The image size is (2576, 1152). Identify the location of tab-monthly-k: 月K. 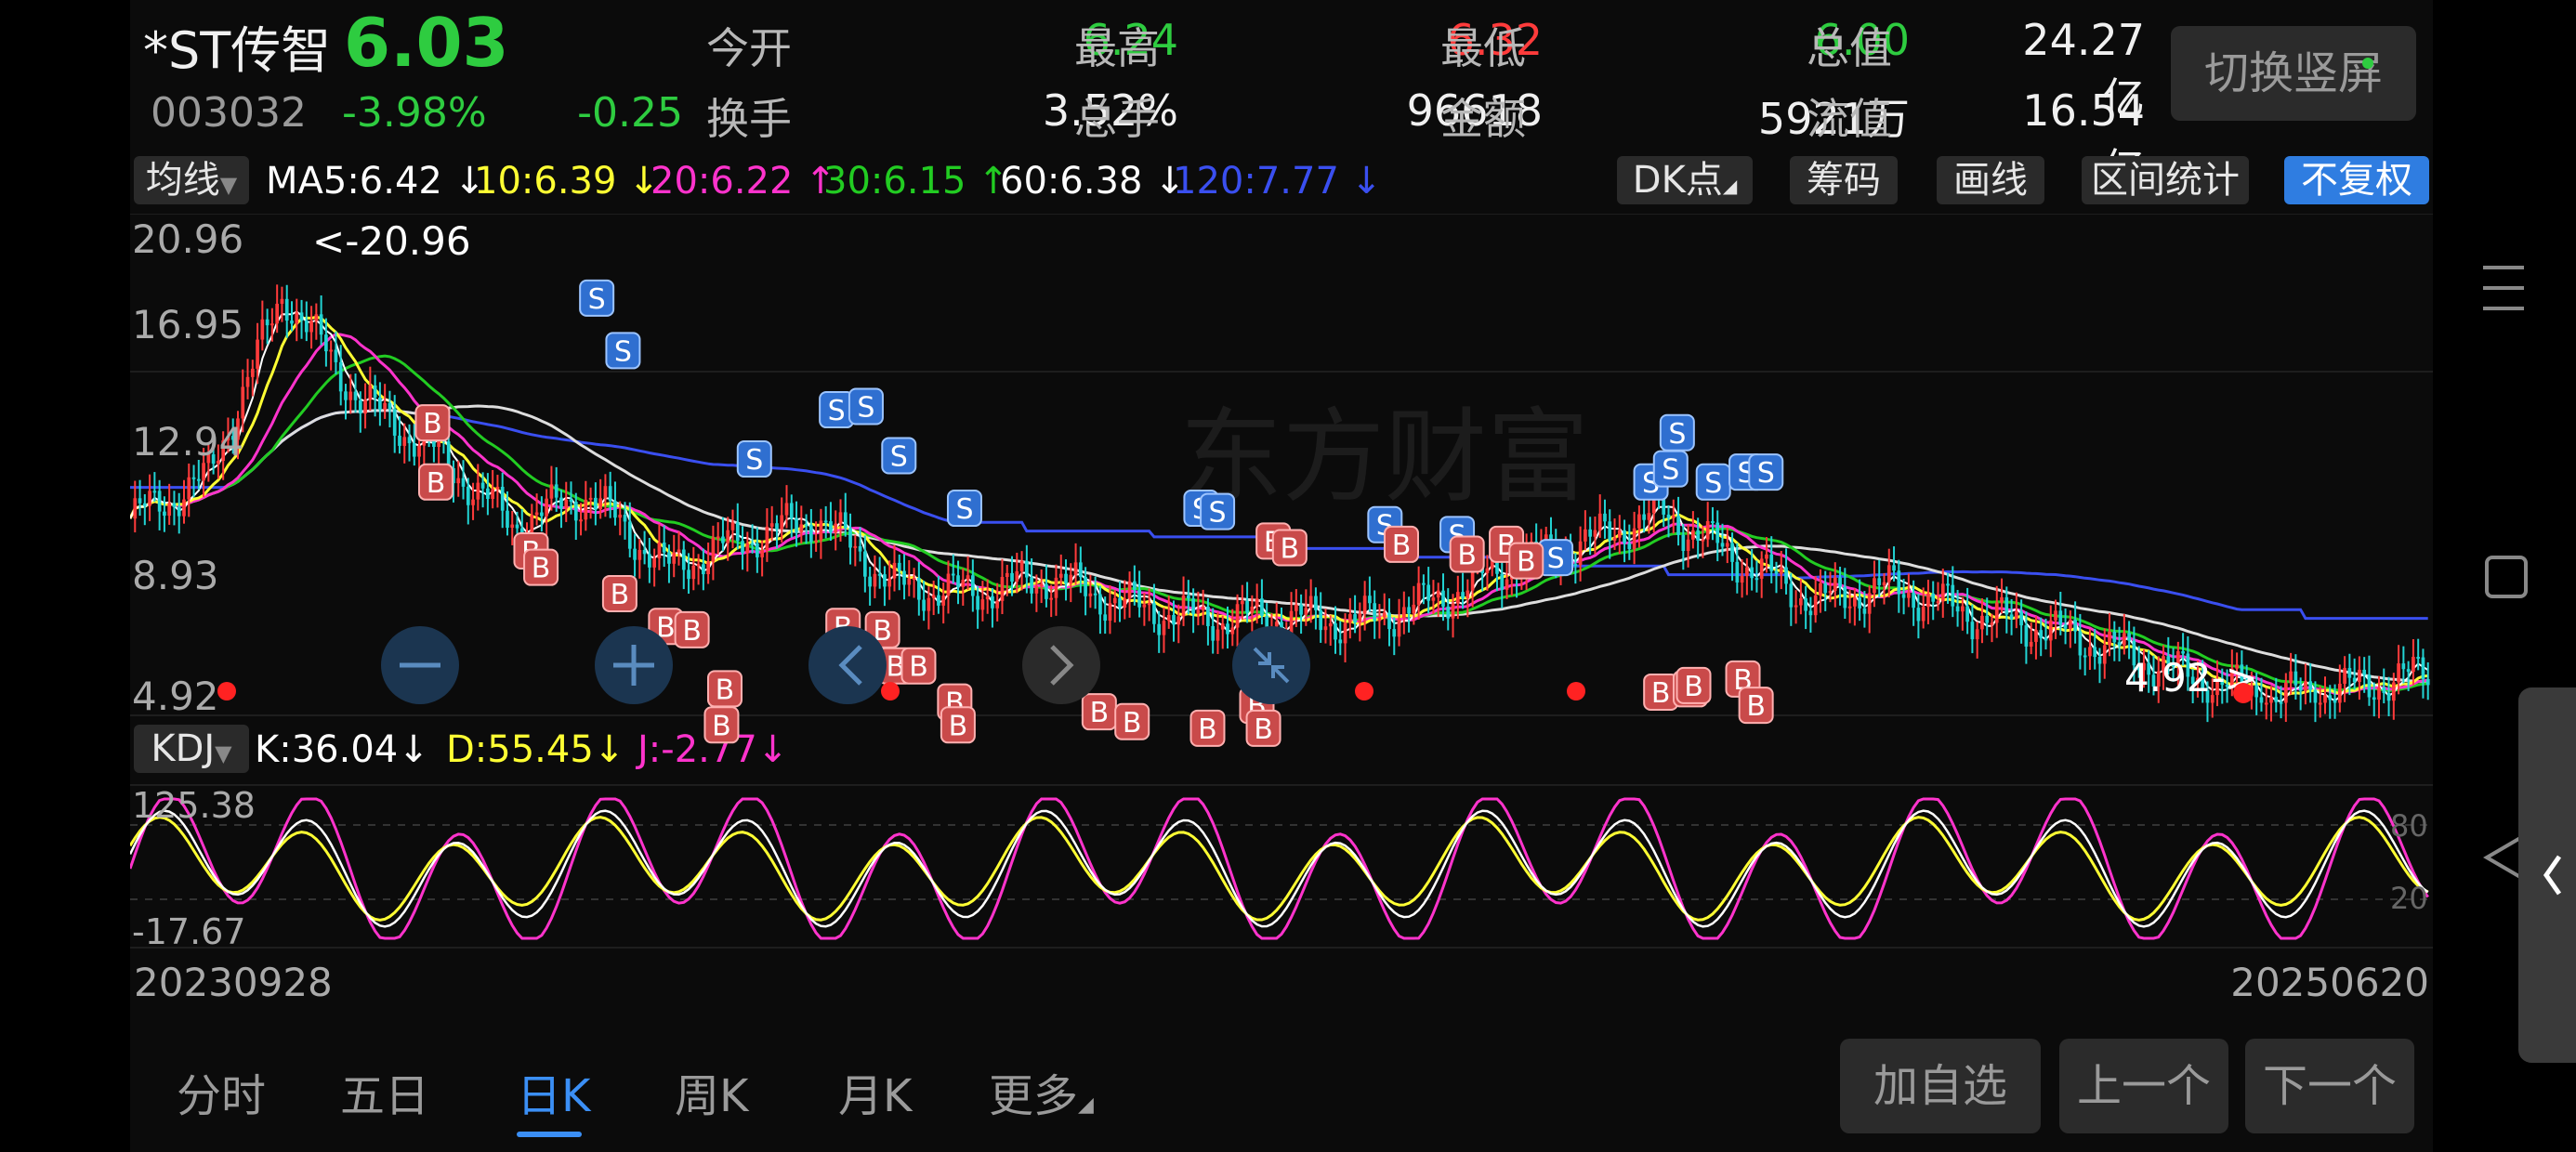
(875, 1091).